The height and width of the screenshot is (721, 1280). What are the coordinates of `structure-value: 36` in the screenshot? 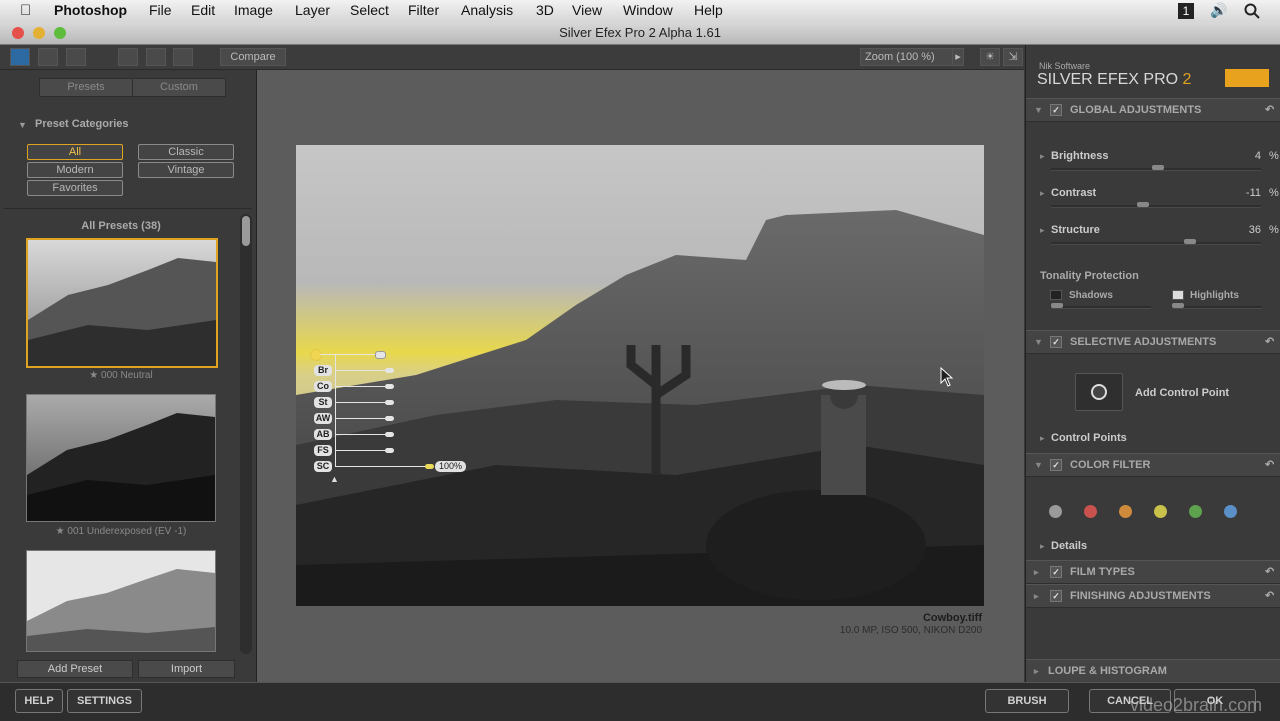 It's located at (1238, 230).